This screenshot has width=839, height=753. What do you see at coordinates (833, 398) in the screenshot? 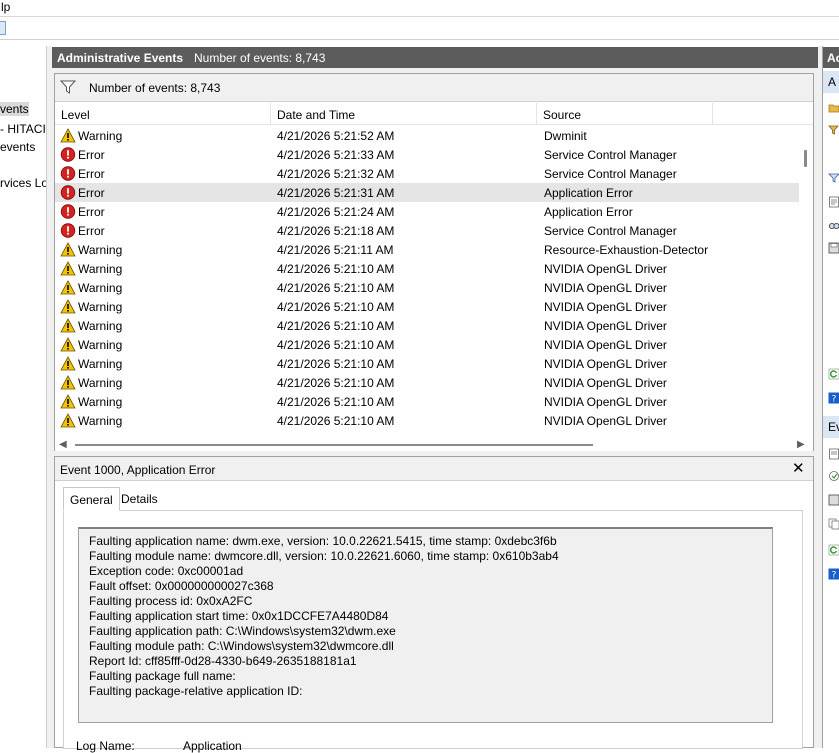
I see `help-icon: ?` at bounding box center [833, 398].